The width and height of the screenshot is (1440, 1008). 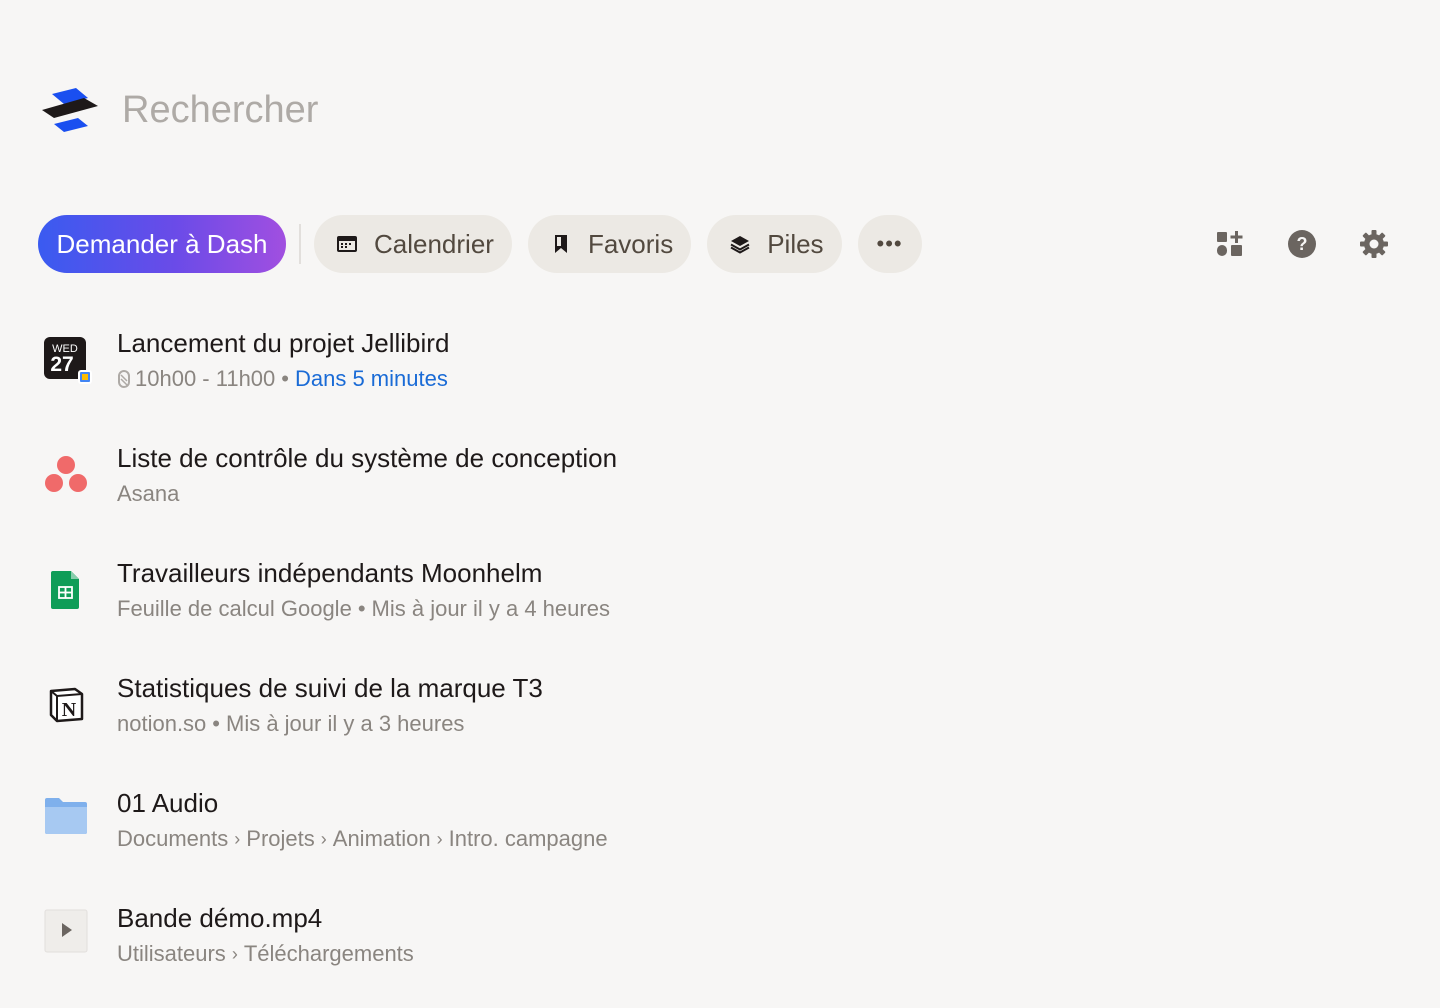 What do you see at coordinates (300, 244) in the screenshot?
I see `toolbar-divider` at bounding box center [300, 244].